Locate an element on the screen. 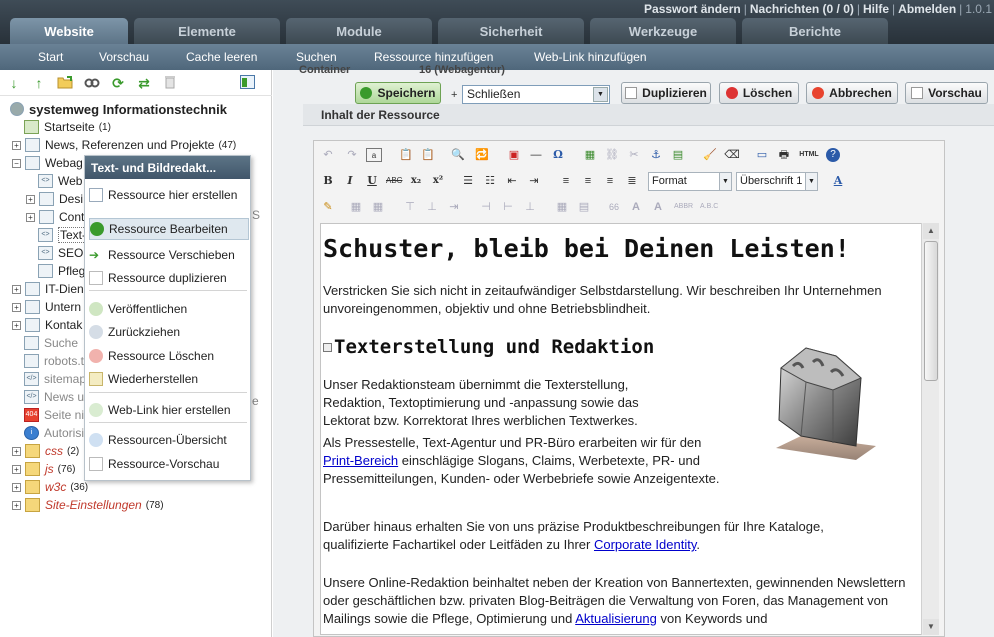 The height and width of the screenshot is (637, 994). tree-item-news-feed: </> News u is located at coordinates (54, 397).